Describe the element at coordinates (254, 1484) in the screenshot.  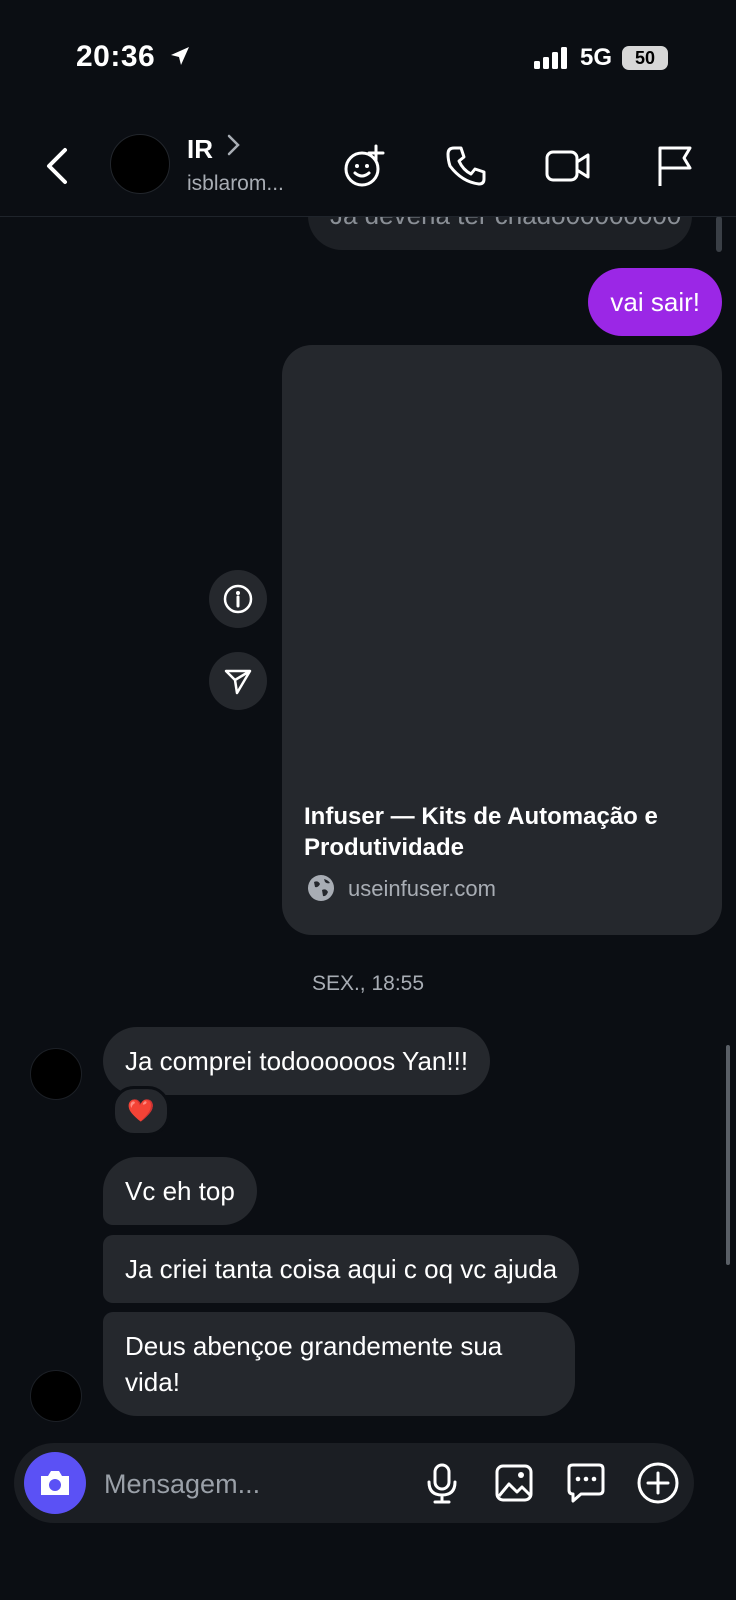
I see `message-input` at that location.